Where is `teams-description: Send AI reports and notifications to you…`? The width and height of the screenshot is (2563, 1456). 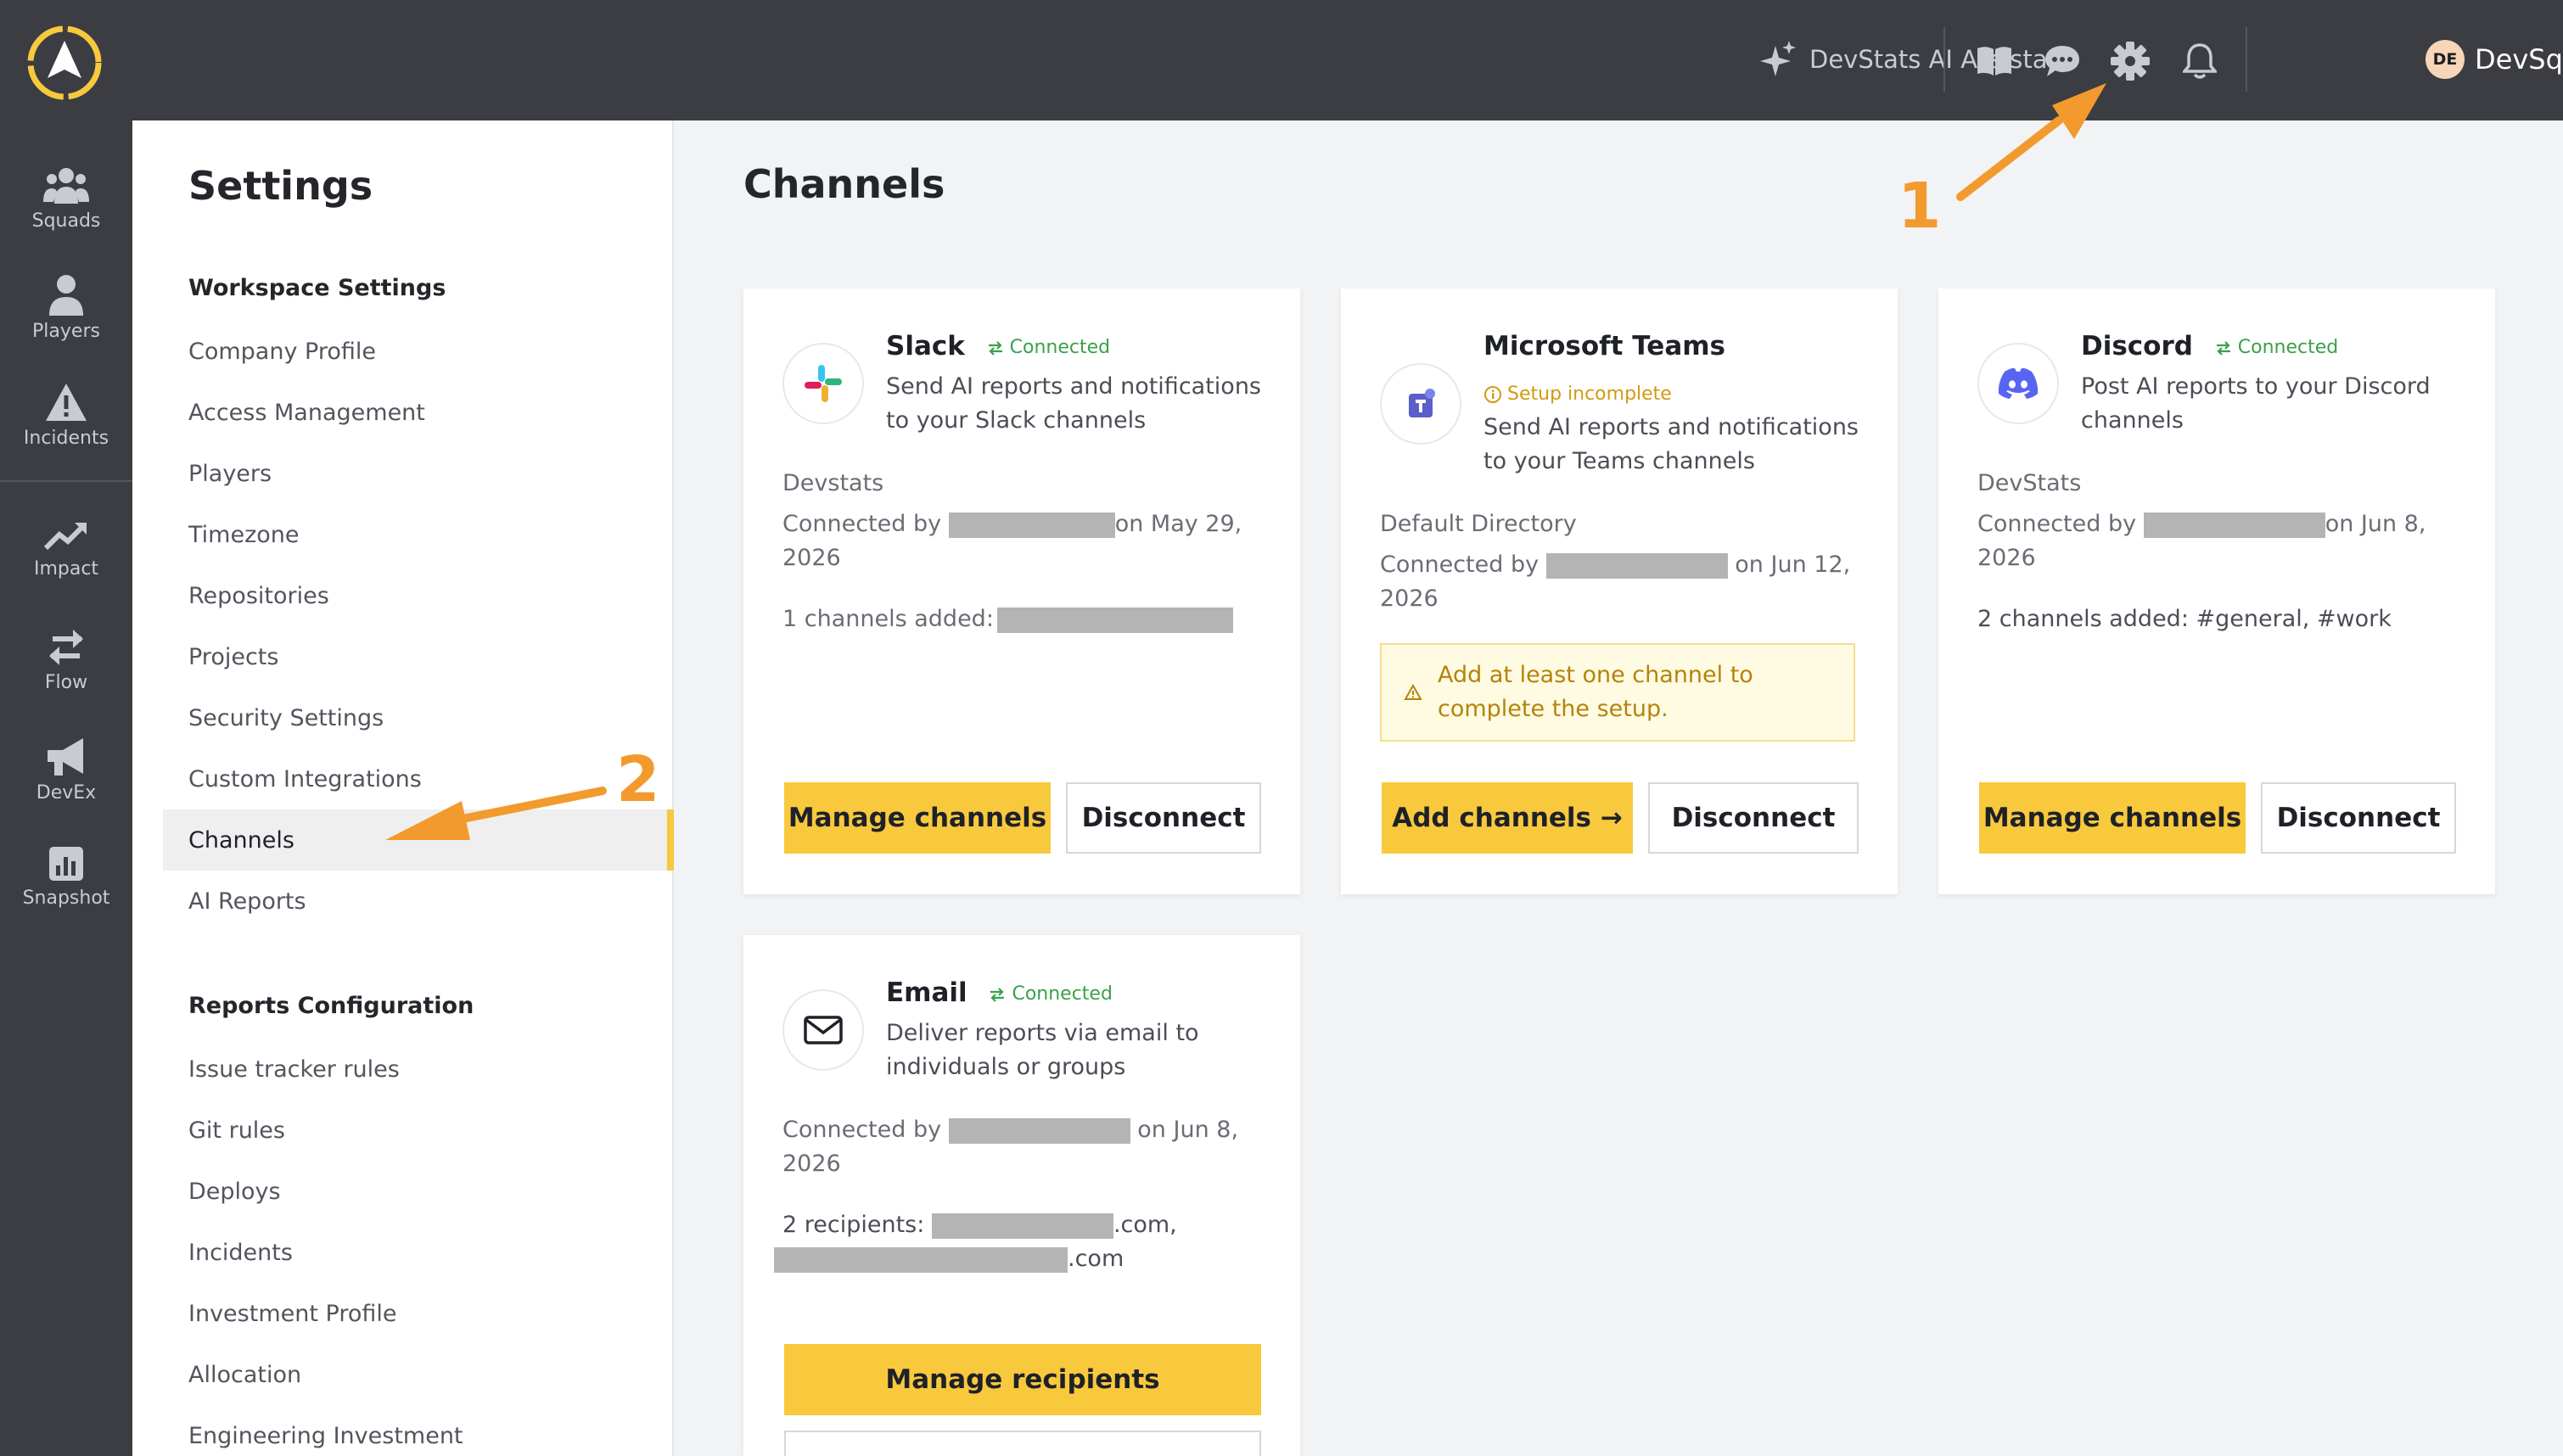
teams-description: Send AI reports and notifications to you… is located at coordinates (1671, 444).